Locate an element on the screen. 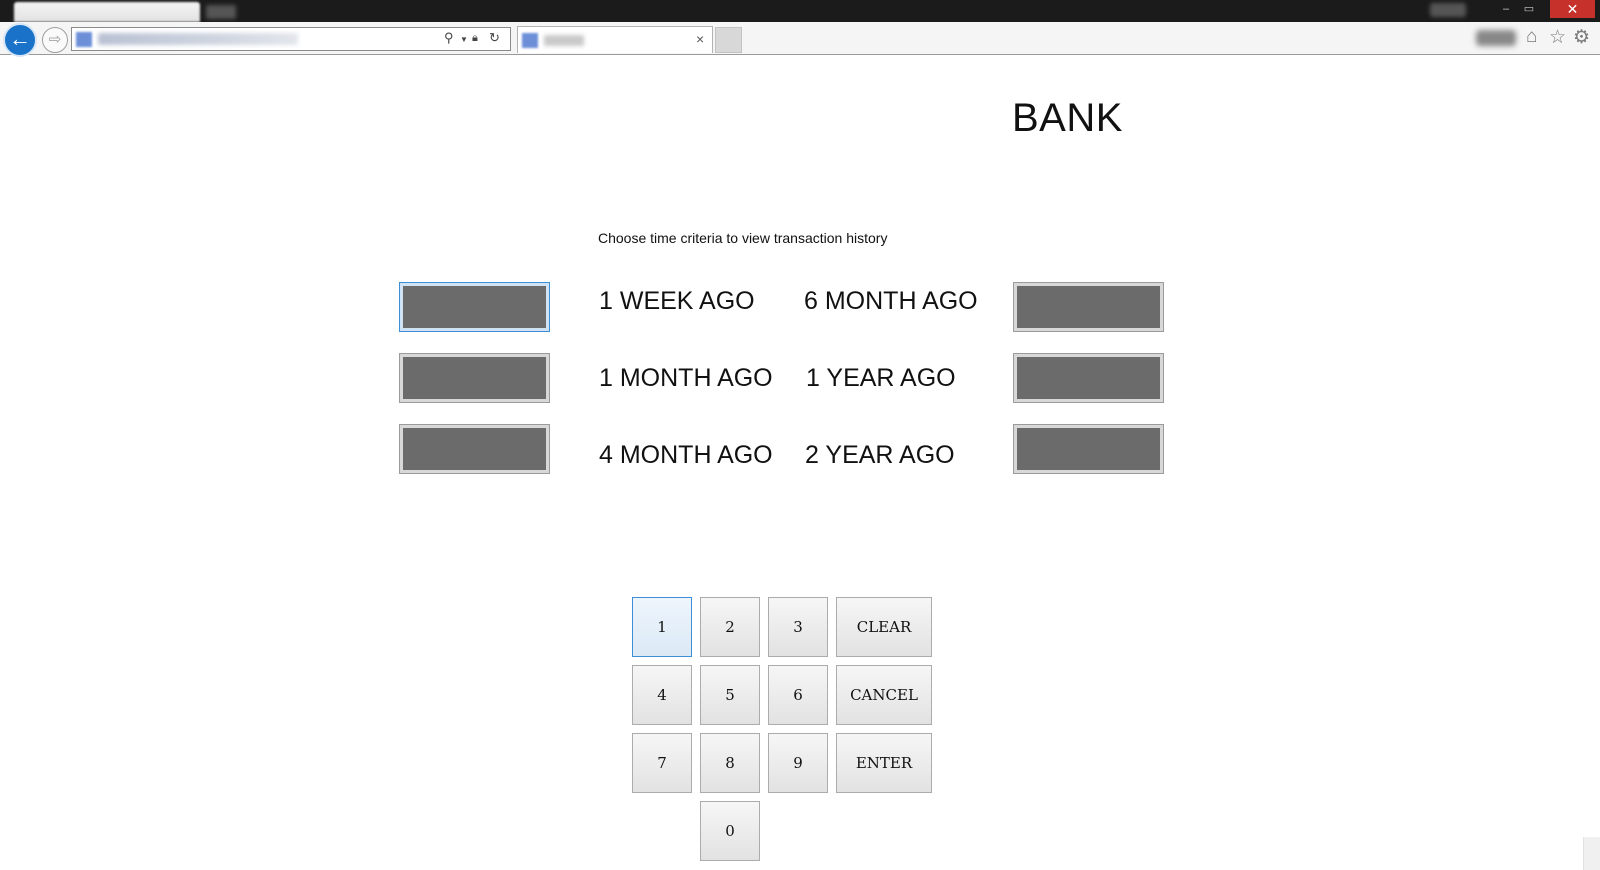  tab-title-blurred is located at coordinates (564, 40).